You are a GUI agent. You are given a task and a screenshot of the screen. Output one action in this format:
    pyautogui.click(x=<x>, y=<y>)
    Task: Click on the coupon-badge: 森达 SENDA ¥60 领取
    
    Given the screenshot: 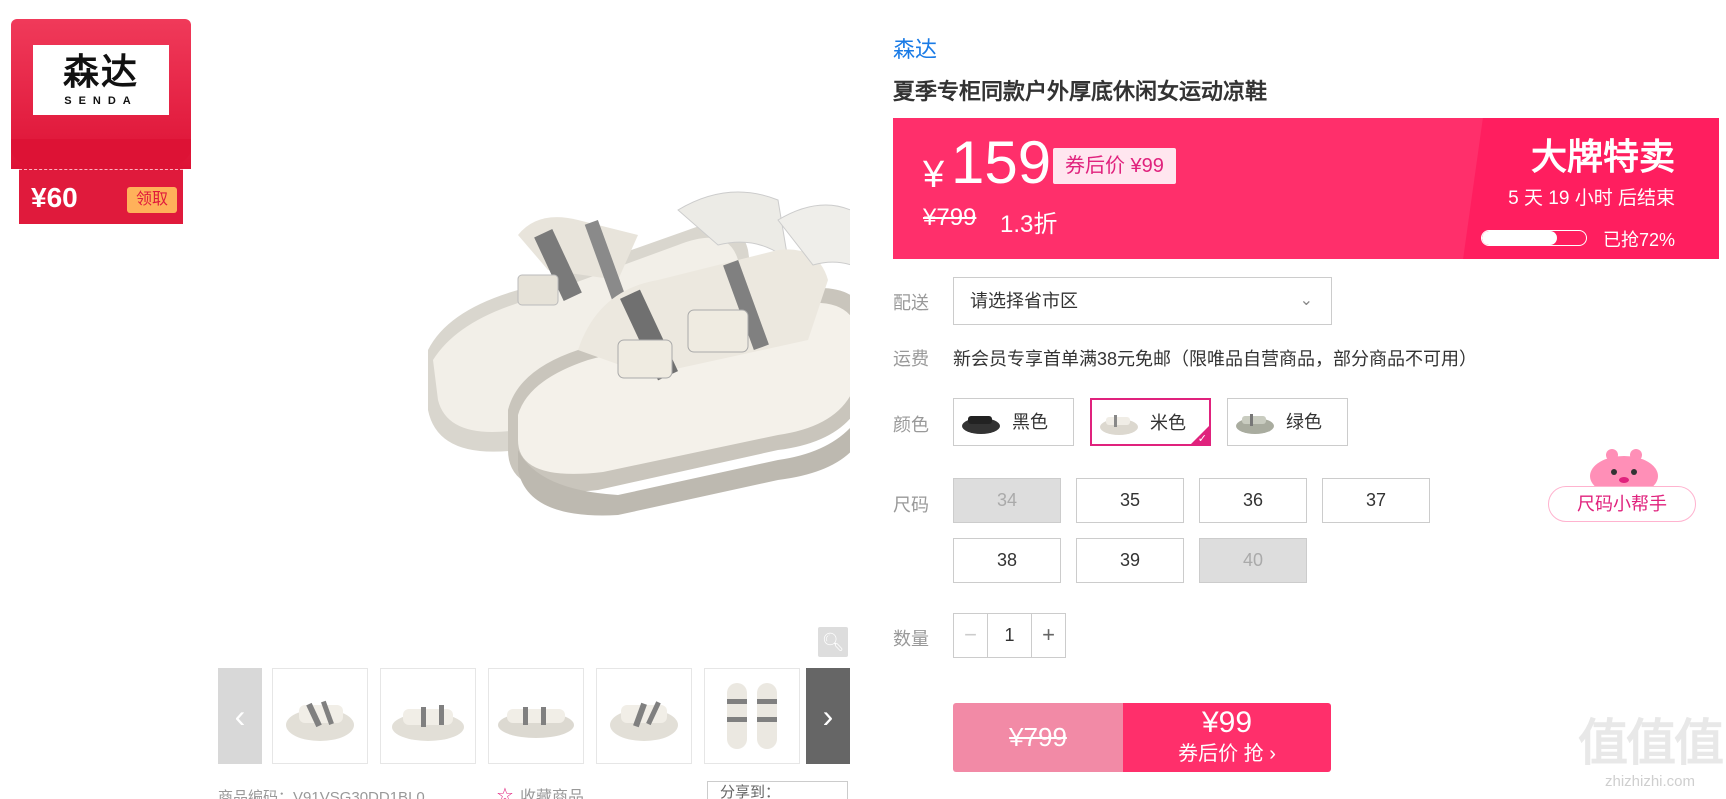 What is the action you would take?
    pyautogui.click(x=101, y=121)
    